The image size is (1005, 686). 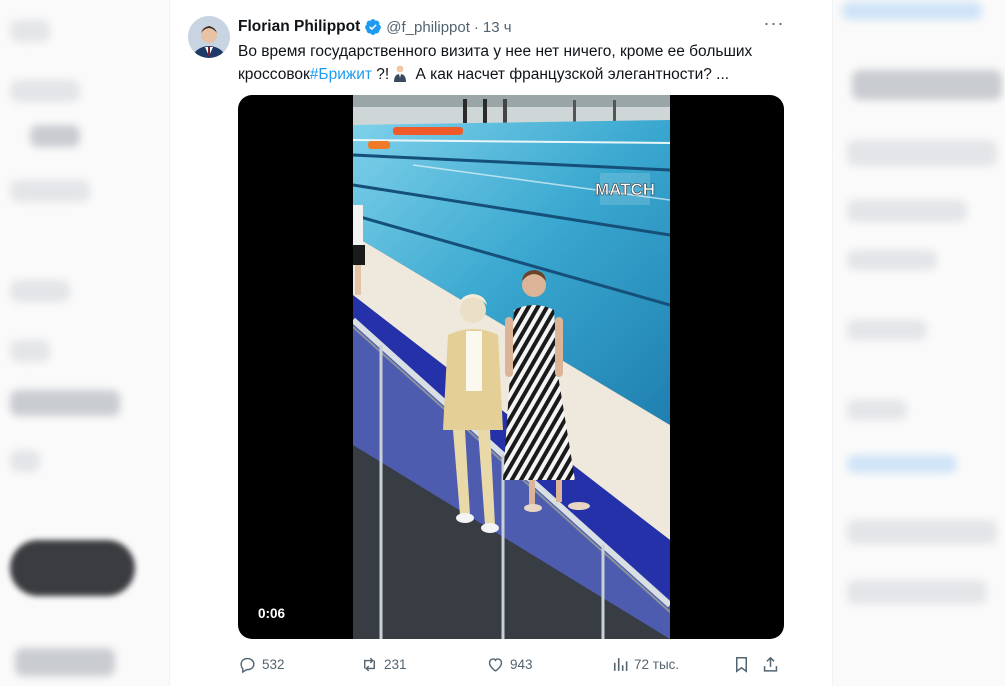 I want to click on view-count: 72 тыс., so click(x=657, y=664).